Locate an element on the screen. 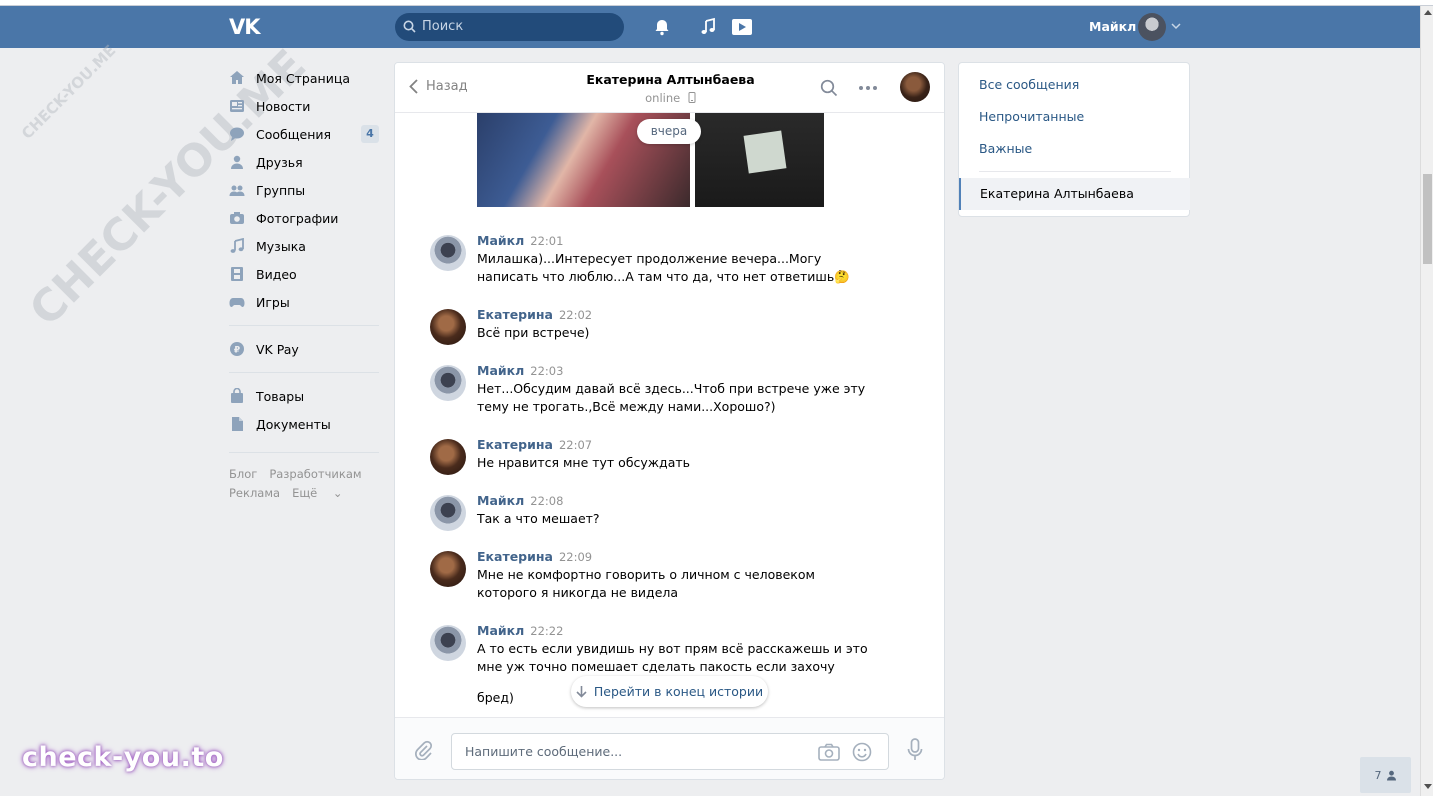 This screenshot has width=1433, height=796. online-friends-button: 7 is located at coordinates (1385, 775).